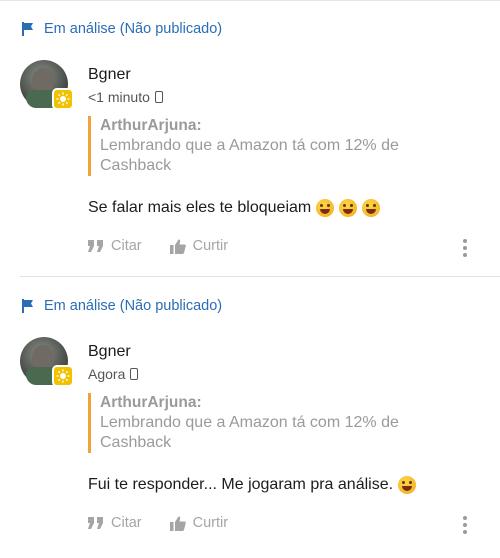  I want to click on post-meta: Agora, so click(113, 374).